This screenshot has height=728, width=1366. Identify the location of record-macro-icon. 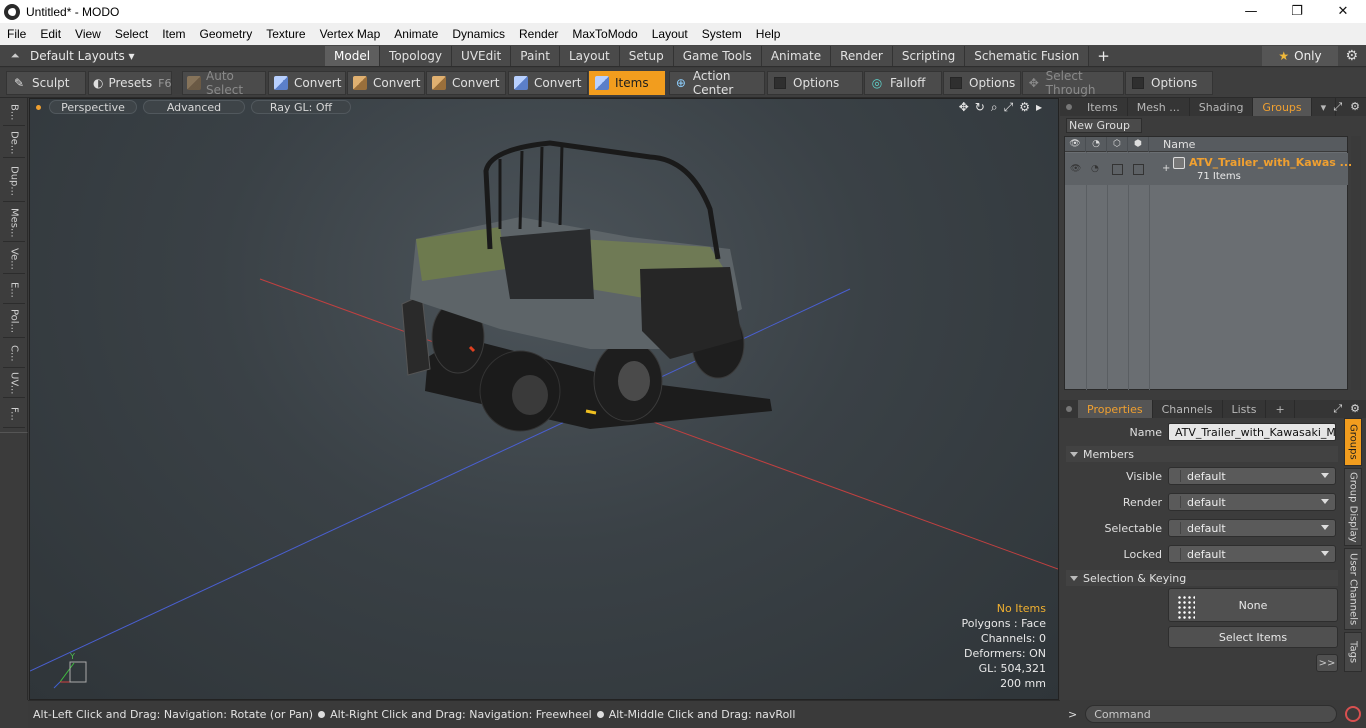
(1353, 714).